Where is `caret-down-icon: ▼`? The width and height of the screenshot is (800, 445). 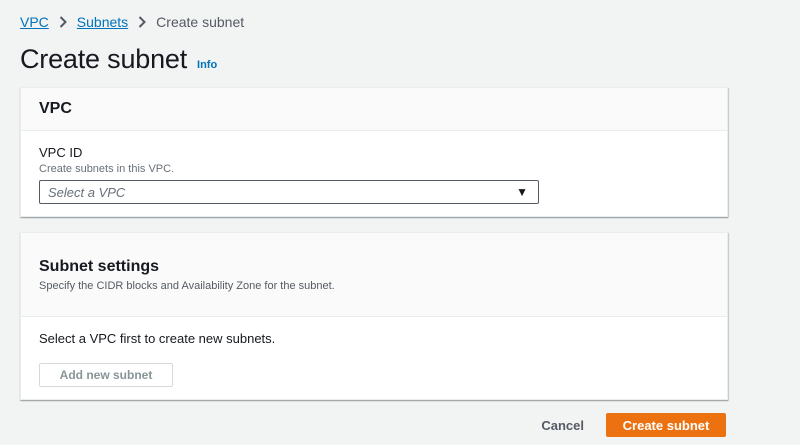 caret-down-icon: ▼ is located at coordinates (522, 192).